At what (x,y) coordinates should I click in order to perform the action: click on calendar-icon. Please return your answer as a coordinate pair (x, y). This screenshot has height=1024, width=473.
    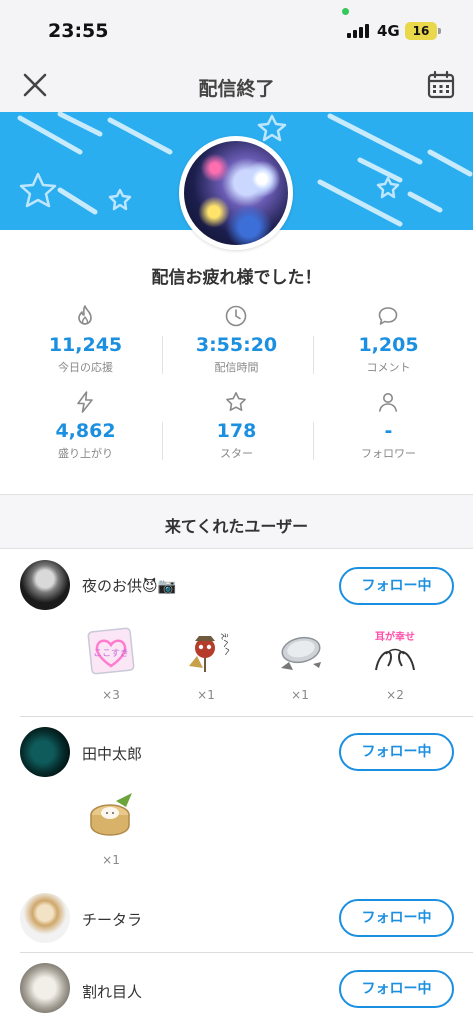
    Looking at the image, I should click on (441, 85).